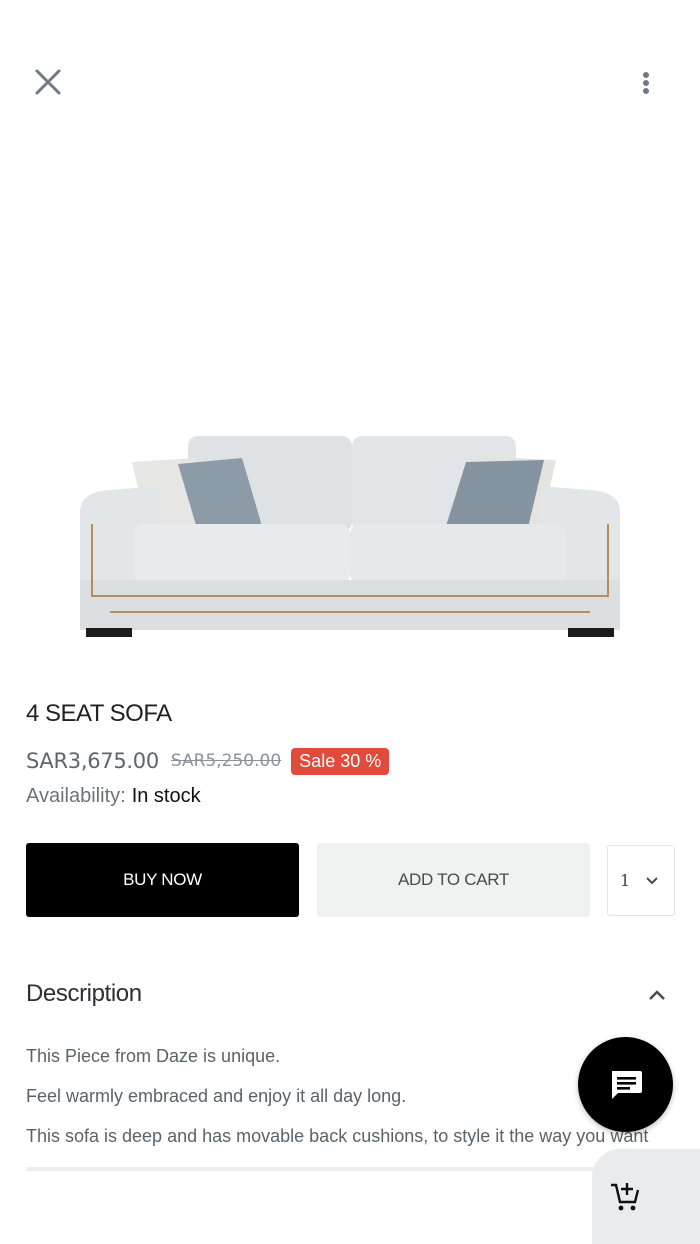 The image size is (700, 1244). What do you see at coordinates (336, 1169) in the screenshot?
I see `divider` at bounding box center [336, 1169].